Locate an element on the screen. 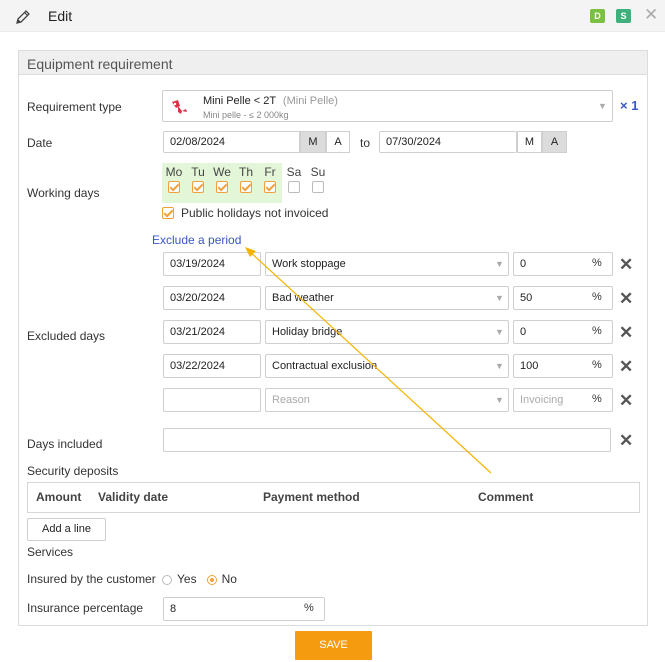 This screenshot has height=662, width=665. day-fr: Fr is located at coordinates (270, 183).